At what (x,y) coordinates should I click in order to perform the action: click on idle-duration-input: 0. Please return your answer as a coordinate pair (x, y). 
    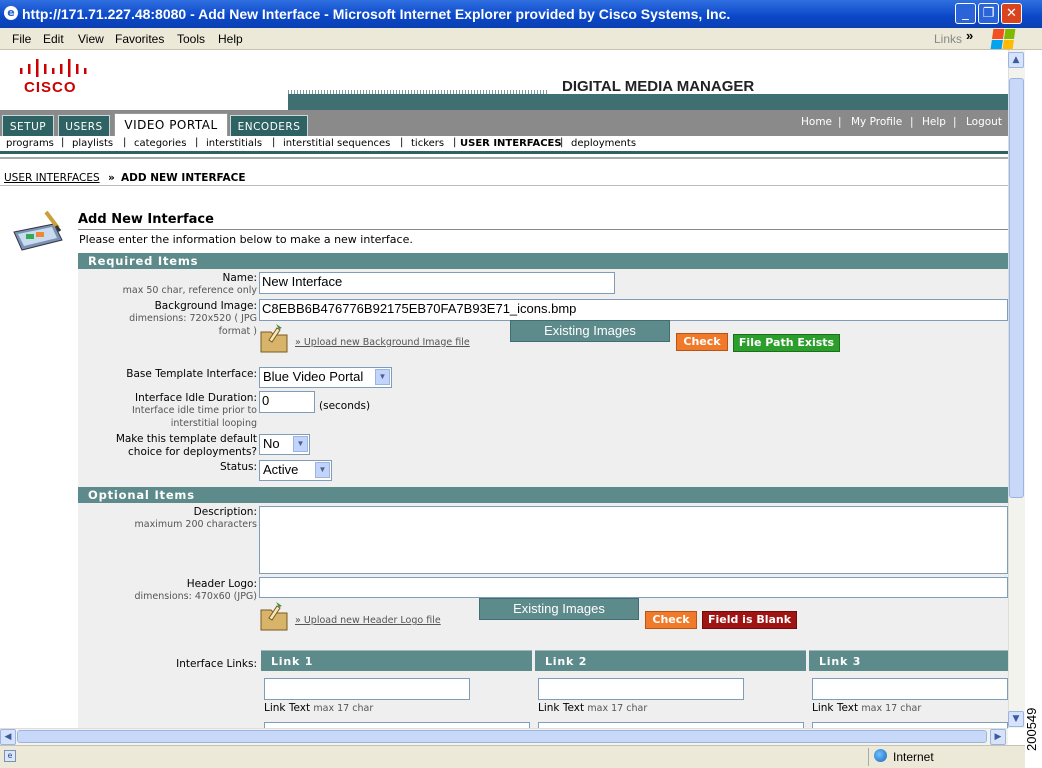
    Looking at the image, I should click on (287, 402).